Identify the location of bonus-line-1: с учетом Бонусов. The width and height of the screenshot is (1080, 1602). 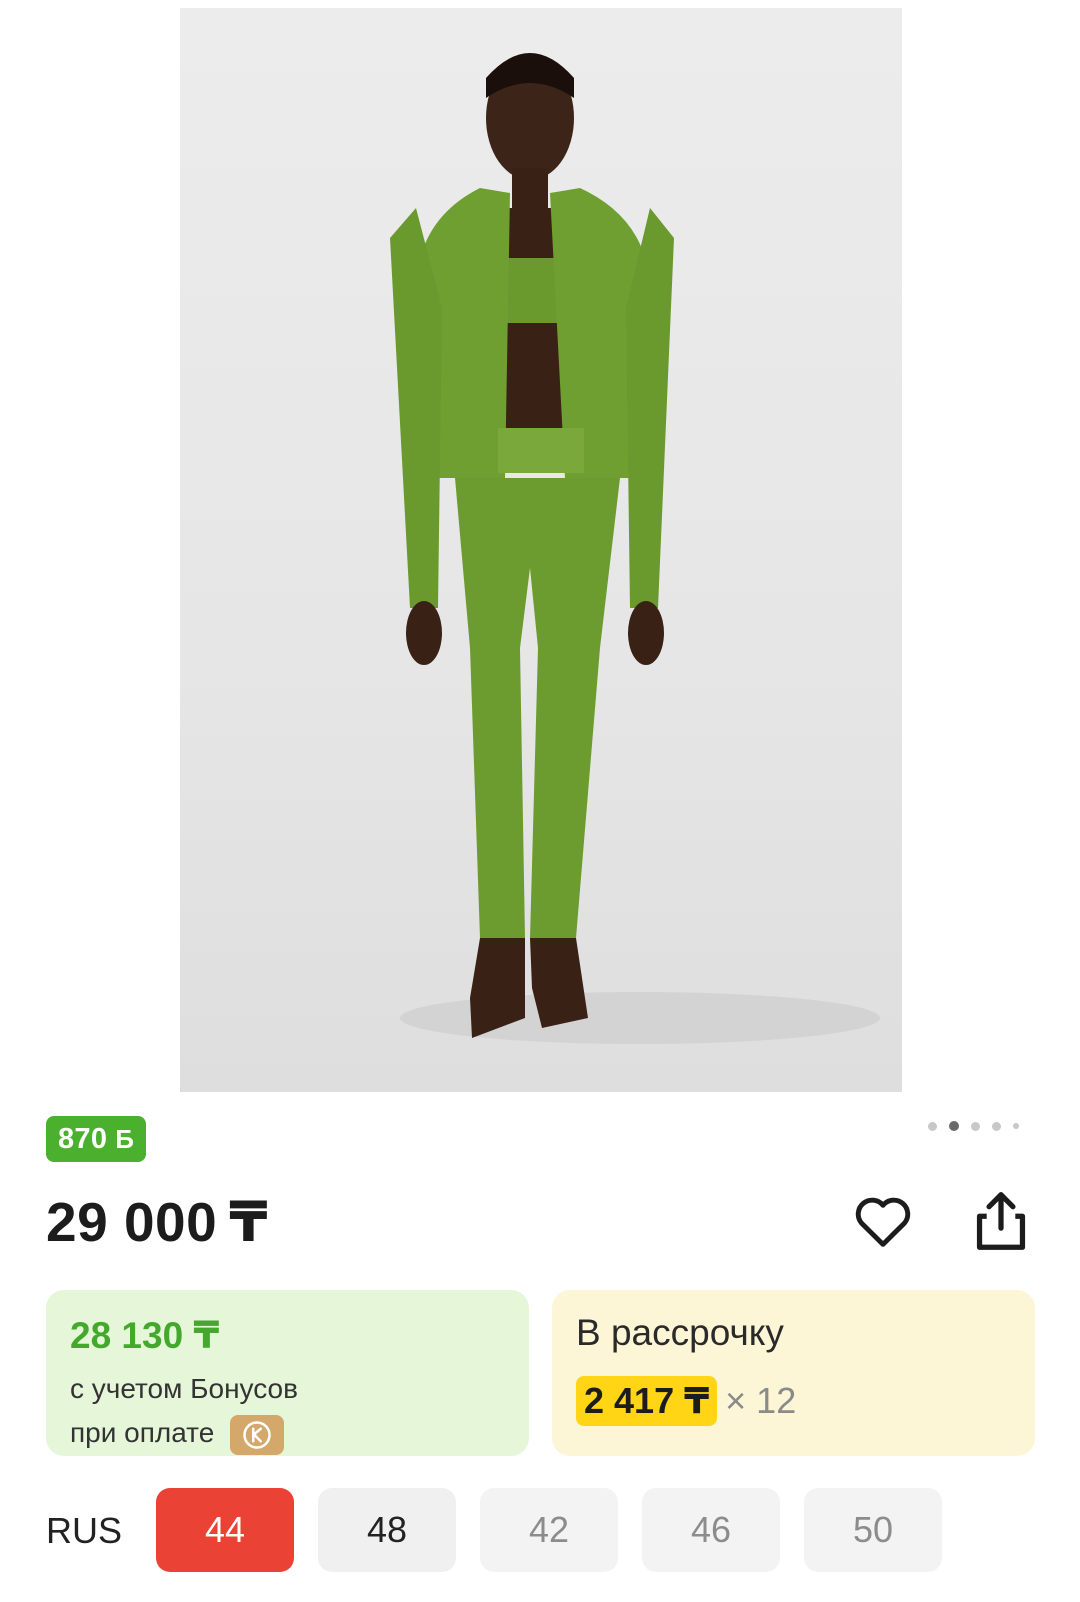
(184, 1388).